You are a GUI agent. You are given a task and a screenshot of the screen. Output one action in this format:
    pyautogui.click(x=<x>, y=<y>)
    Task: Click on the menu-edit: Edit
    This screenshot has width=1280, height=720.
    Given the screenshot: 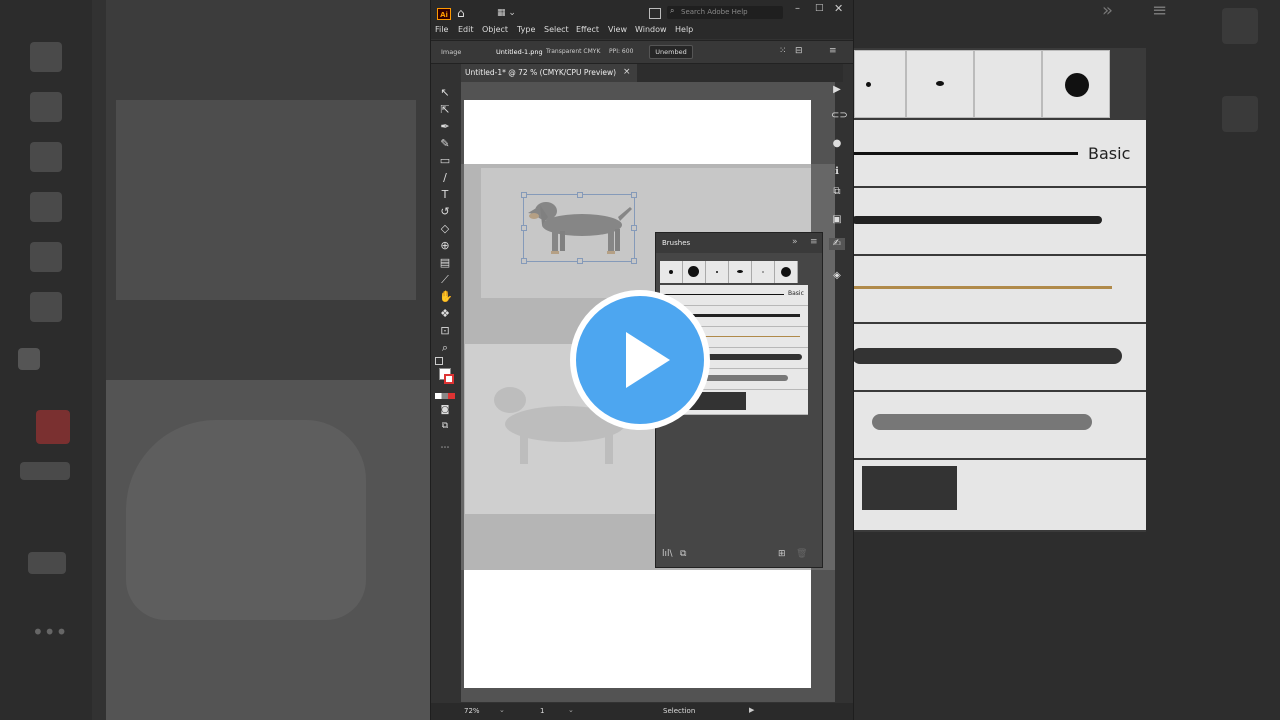 What is the action you would take?
    pyautogui.click(x=466, y=29)
    